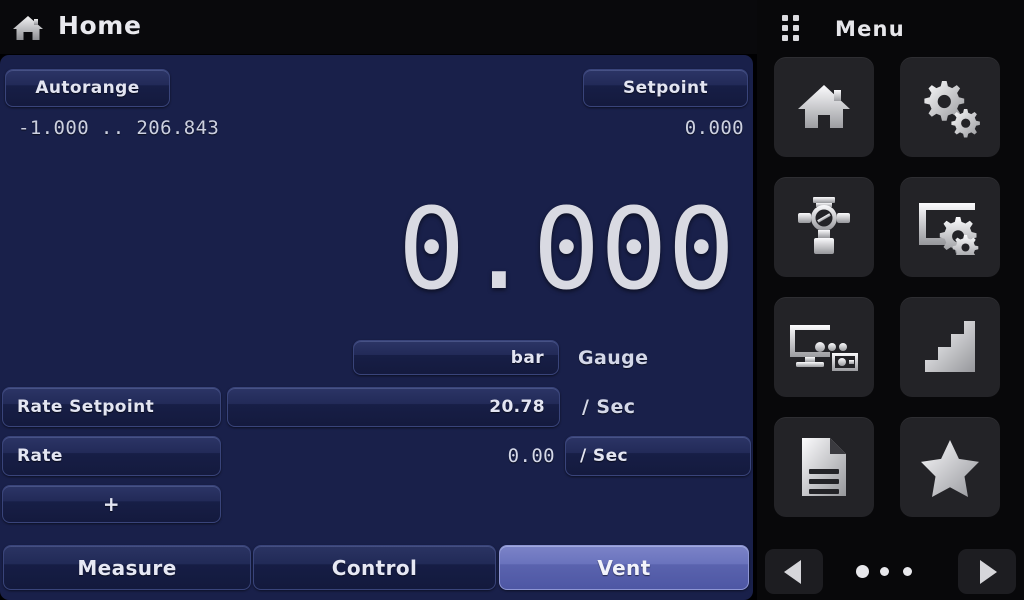  What do you see at coordinates (378, 27) in the screenshot?
I see `title-bar: Home` at bounding box center [378, 27].